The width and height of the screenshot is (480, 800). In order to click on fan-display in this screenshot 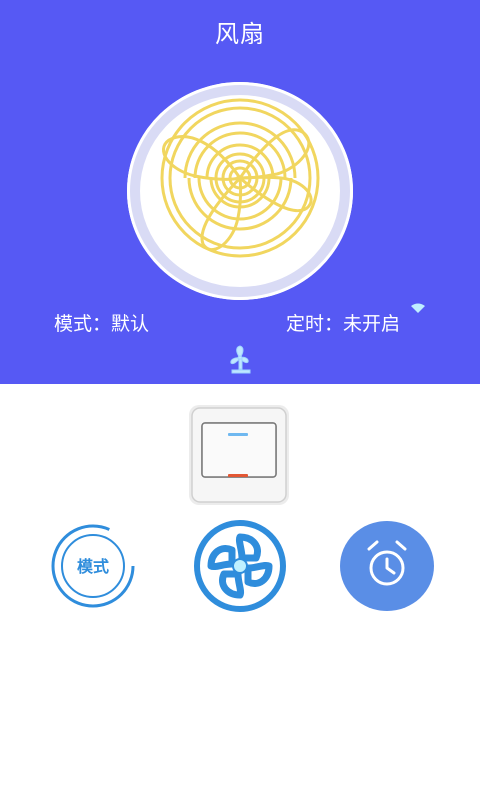, I will do `click(240, 191)`.